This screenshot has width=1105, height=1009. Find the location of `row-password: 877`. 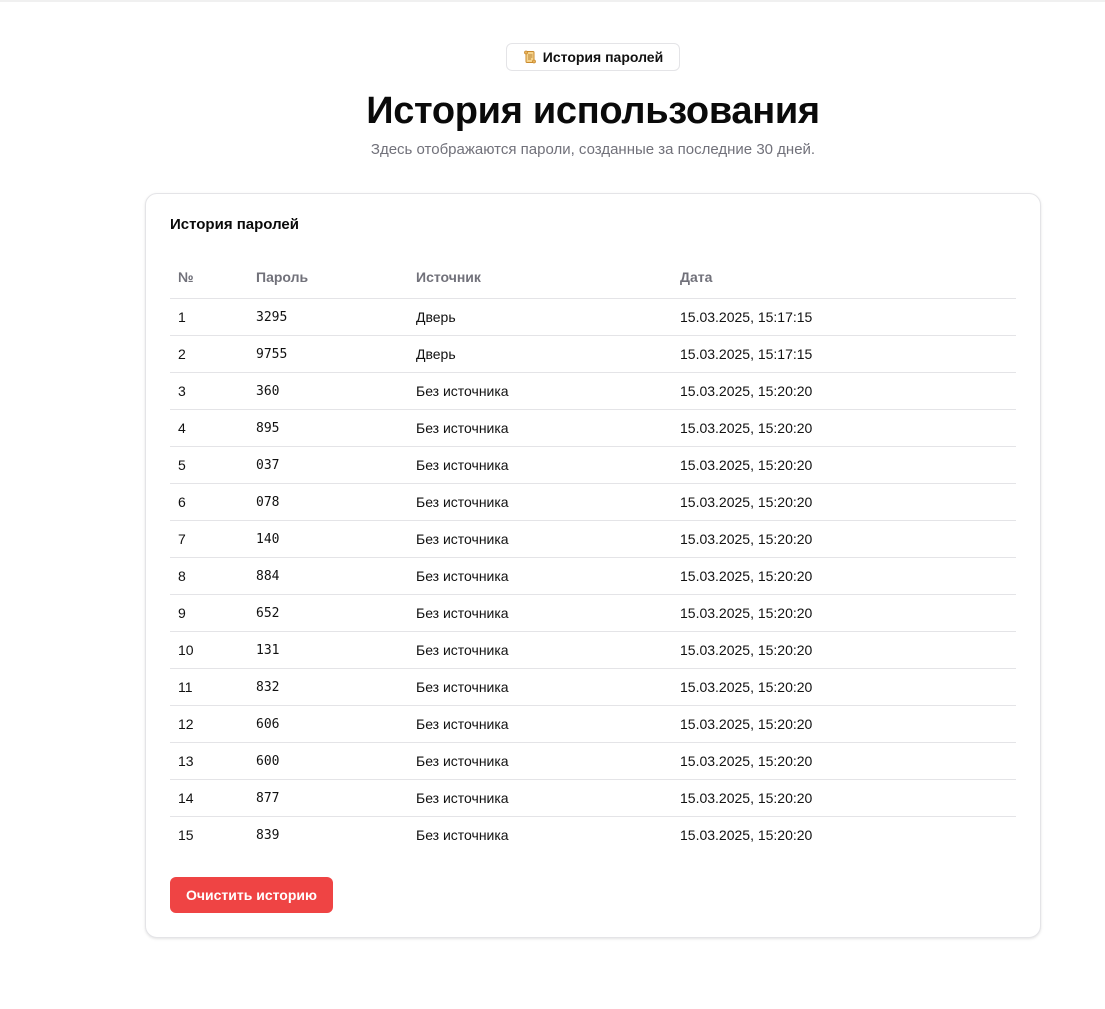

row-password: 877 is located at coordinates (328, 798).